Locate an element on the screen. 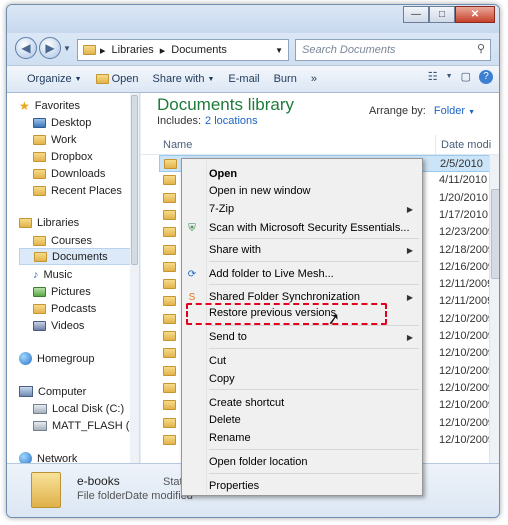  menu-item-open-in-new-window: Open in new window is located at coordinates (315, 191).